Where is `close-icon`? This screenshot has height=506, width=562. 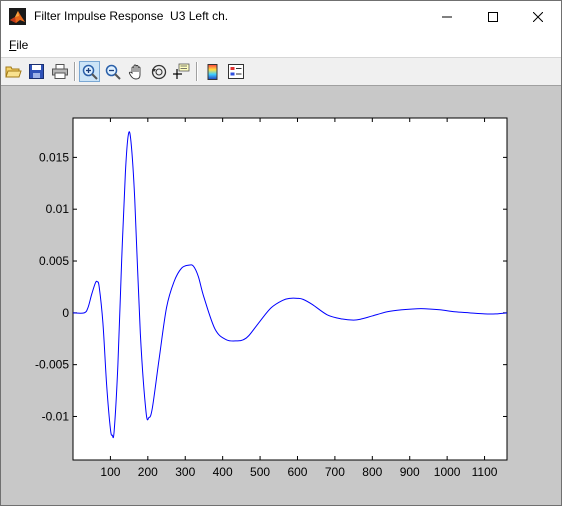
close-icon is located at coordinates (538, 16).